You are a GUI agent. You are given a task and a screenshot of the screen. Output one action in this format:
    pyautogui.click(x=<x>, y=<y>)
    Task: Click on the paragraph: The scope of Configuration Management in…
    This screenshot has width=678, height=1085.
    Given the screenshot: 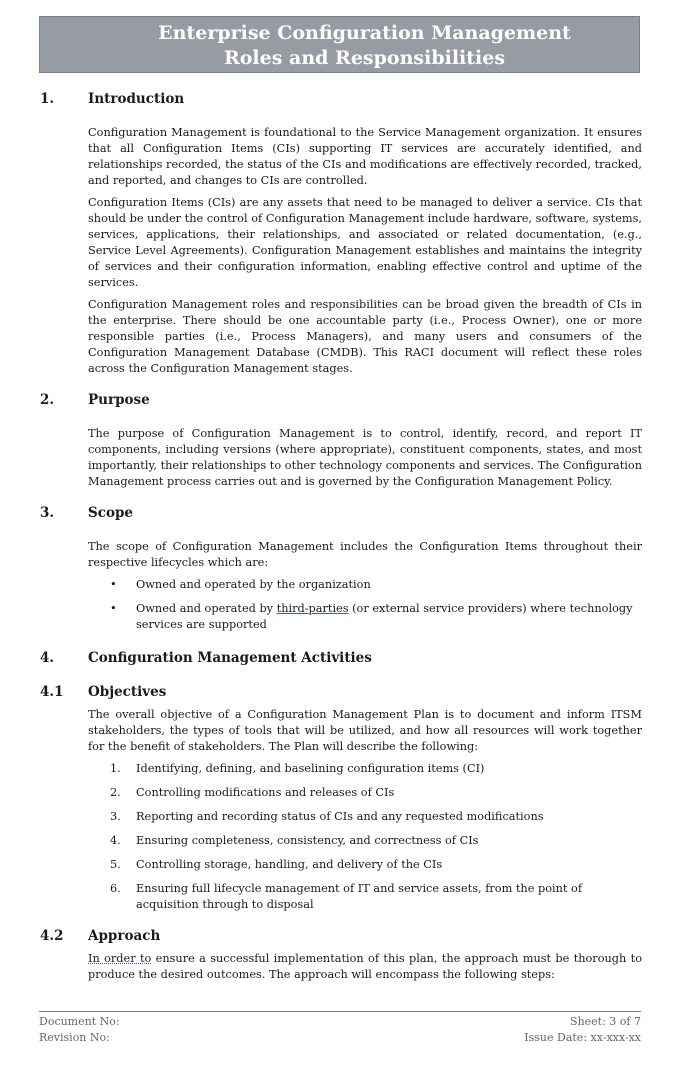 What is the action you would take?
    pyautogui.click(x=365, y=554)
    